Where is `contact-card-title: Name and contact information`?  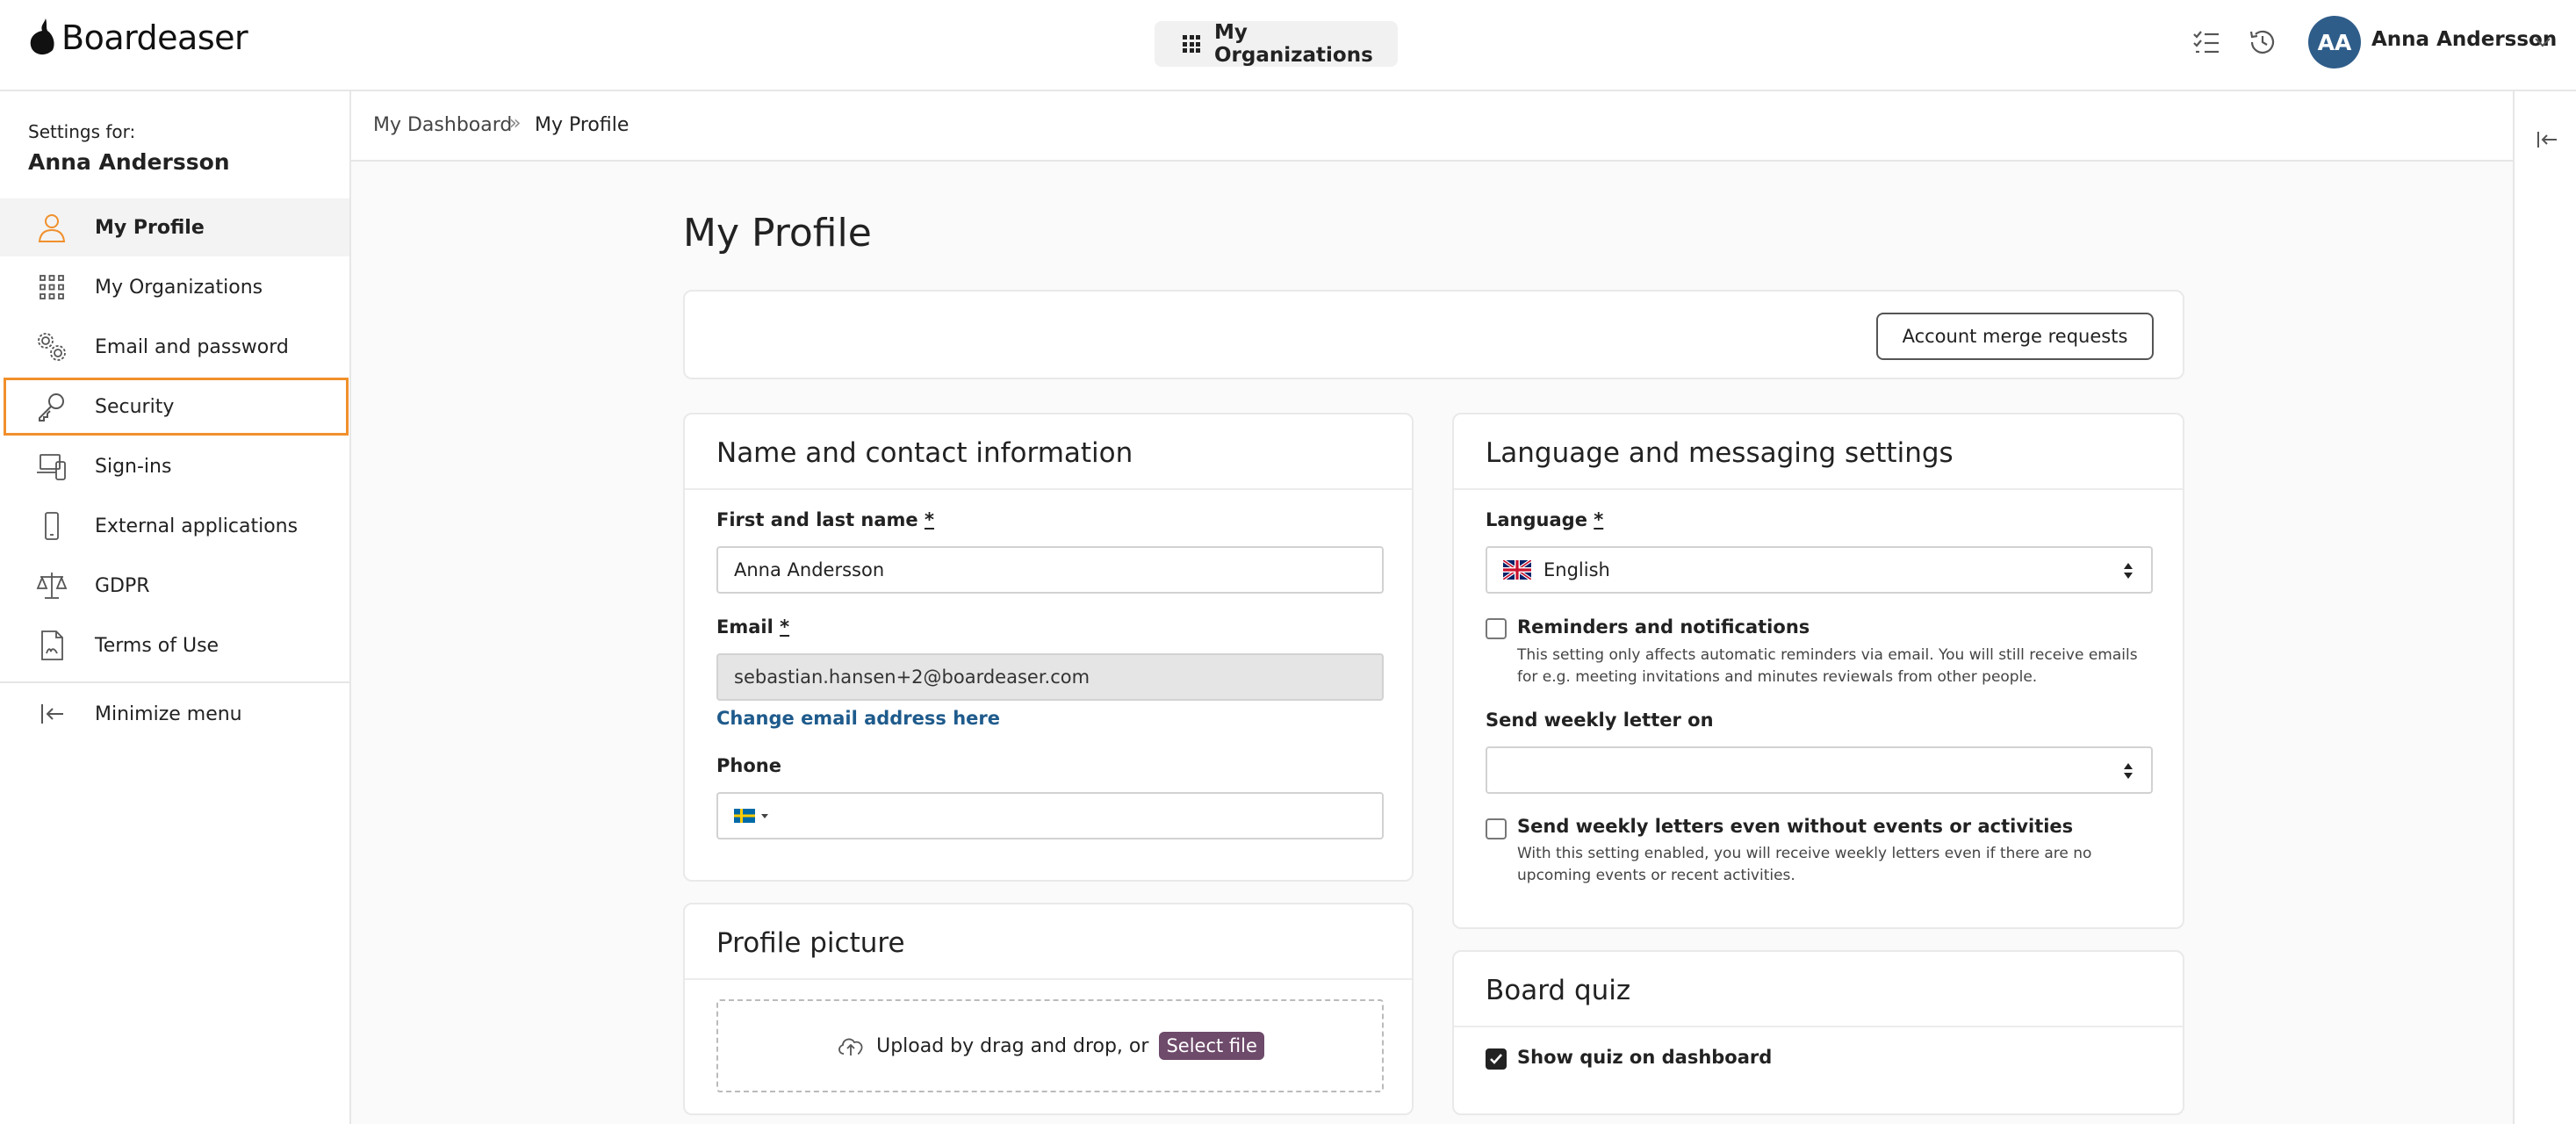
contact-card-title: Name and contact information is located at coordinates (924, 453).